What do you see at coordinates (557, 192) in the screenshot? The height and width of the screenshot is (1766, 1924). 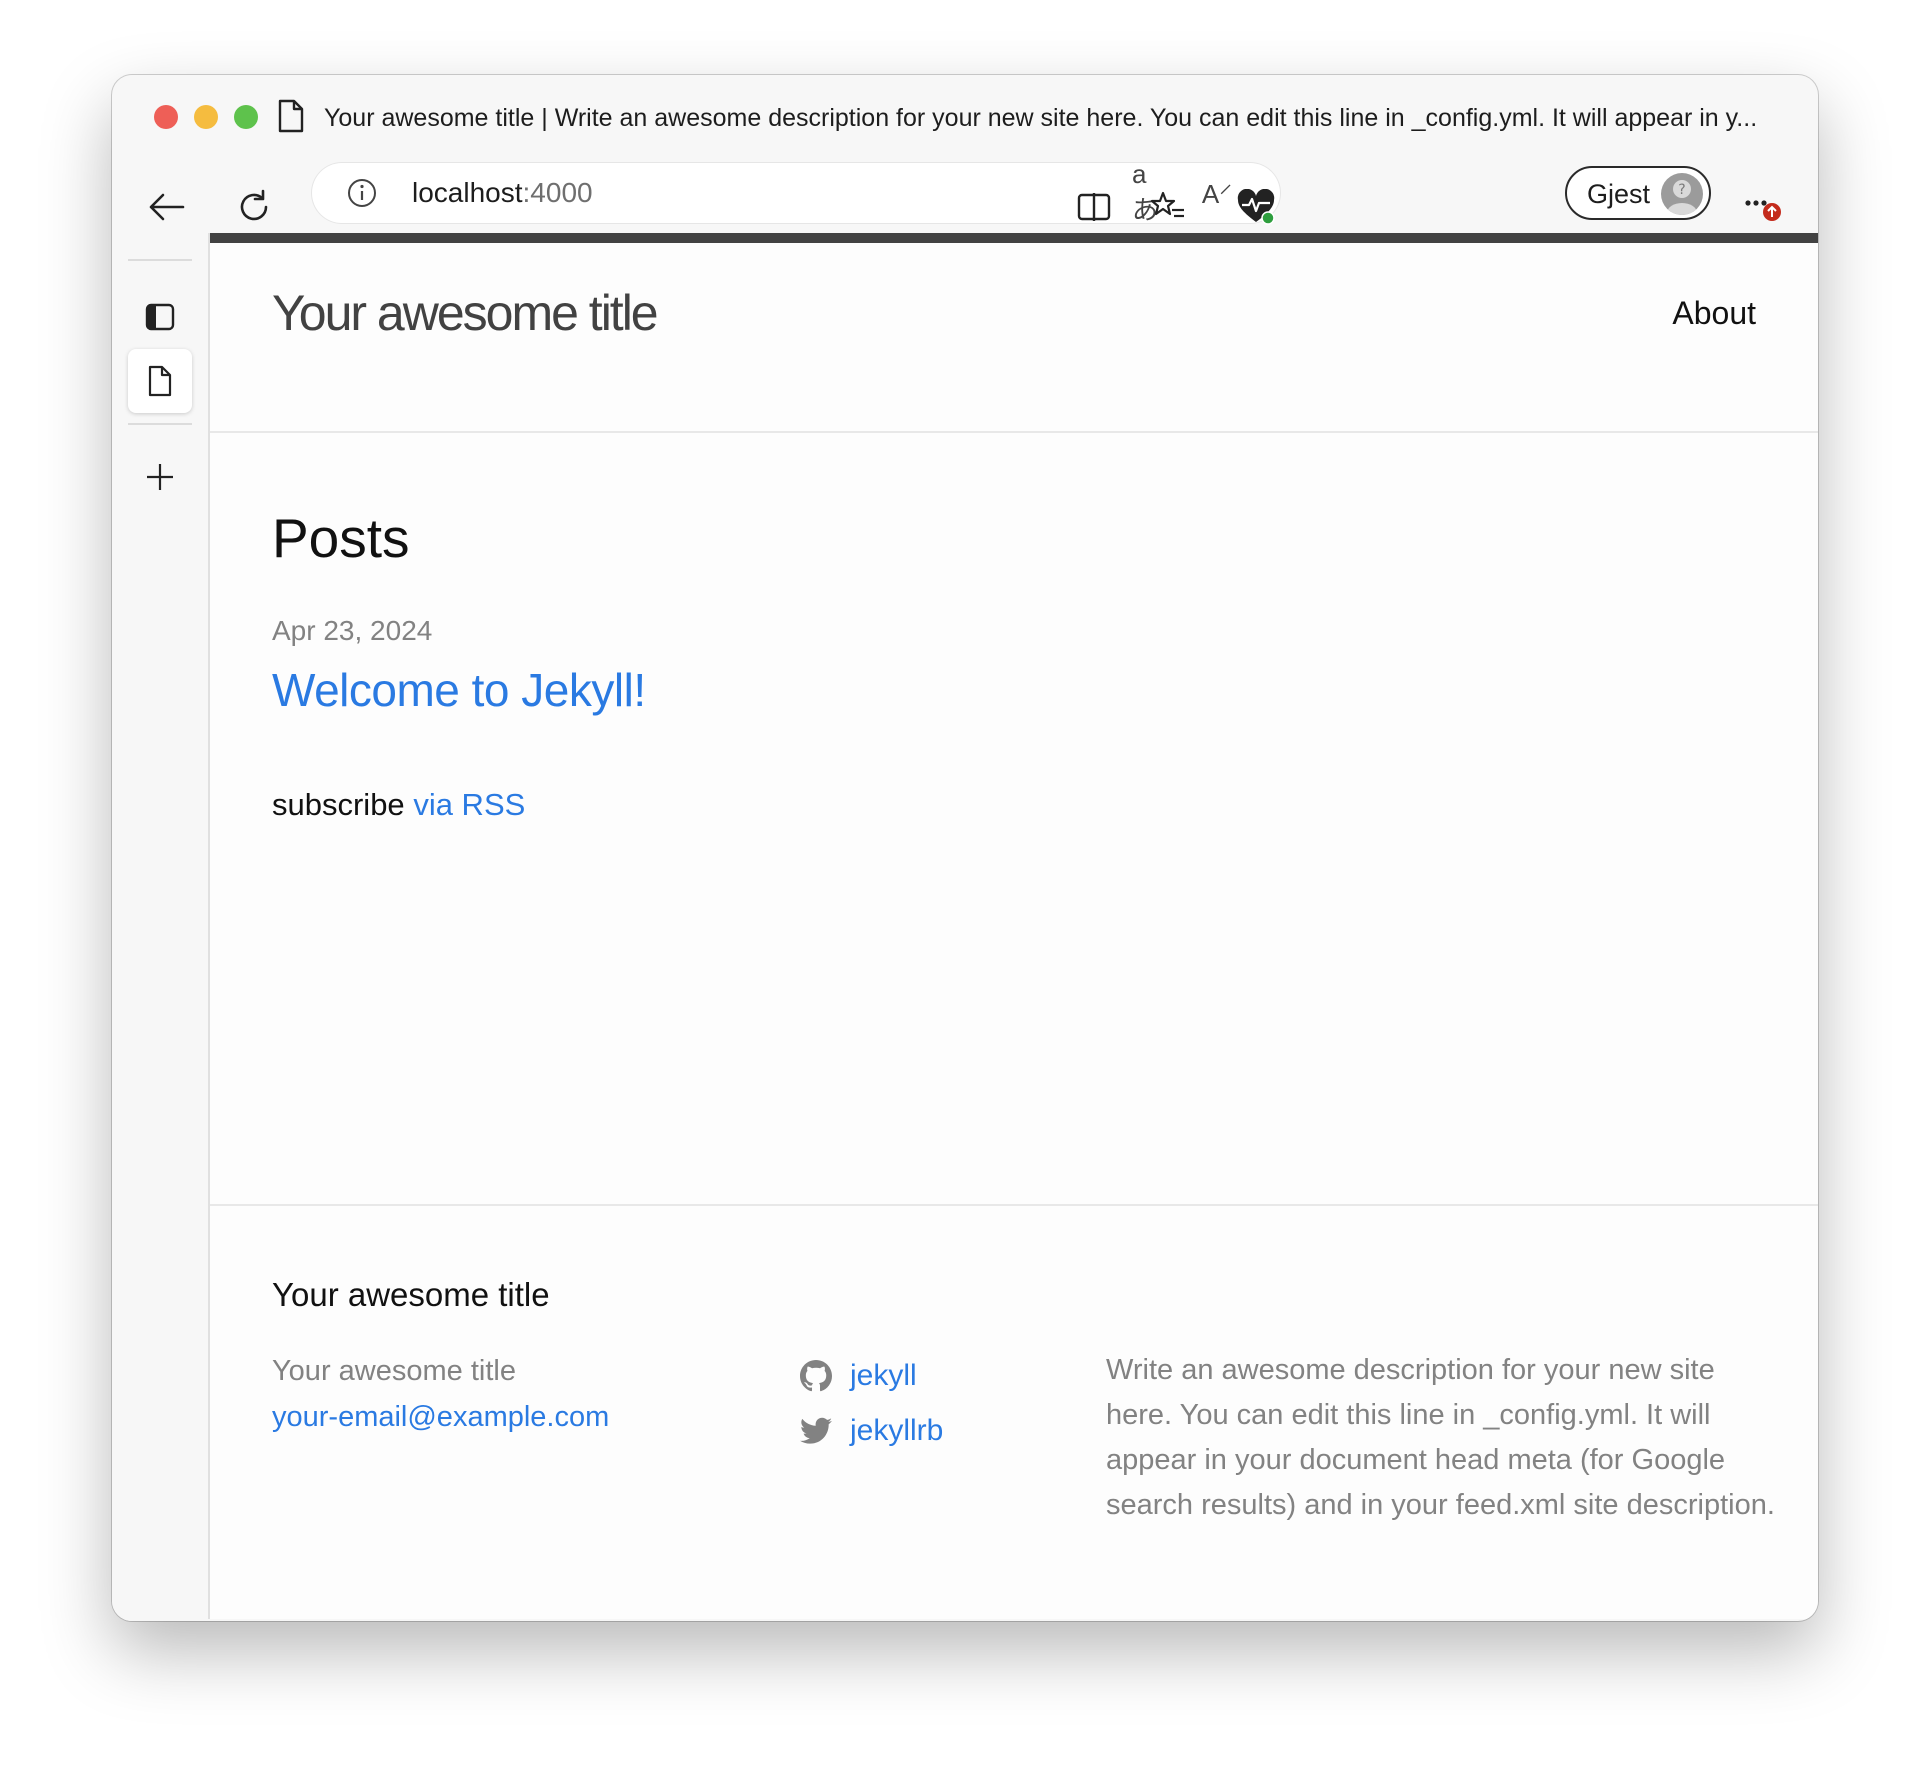 I see `url-port: :4000` at bounding box center [557, 192].